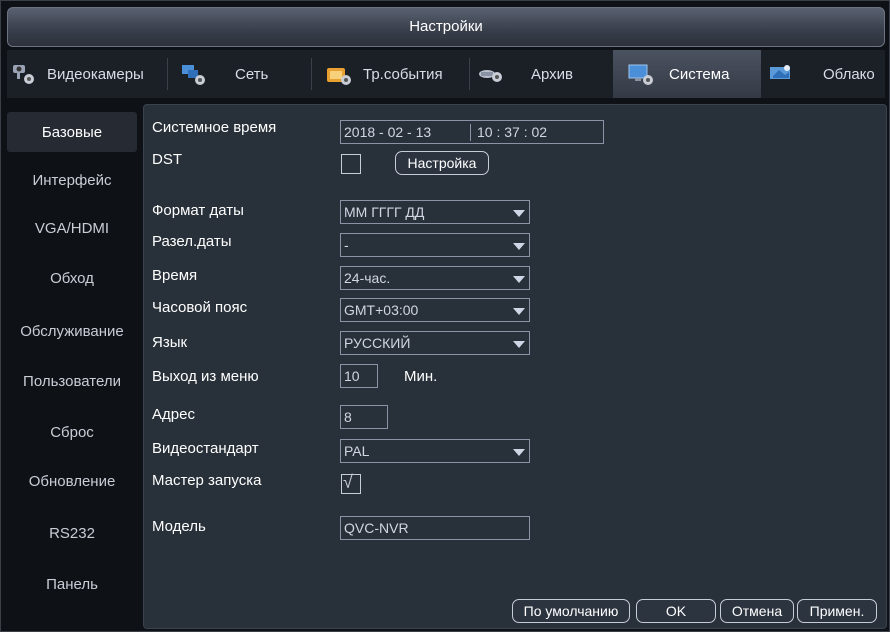 The width and height of the screenshot is (890, 632). Describe the element at coordinates (192, 241) in the screenshot. I see `date-separator-label: Разел.даты` at that location.